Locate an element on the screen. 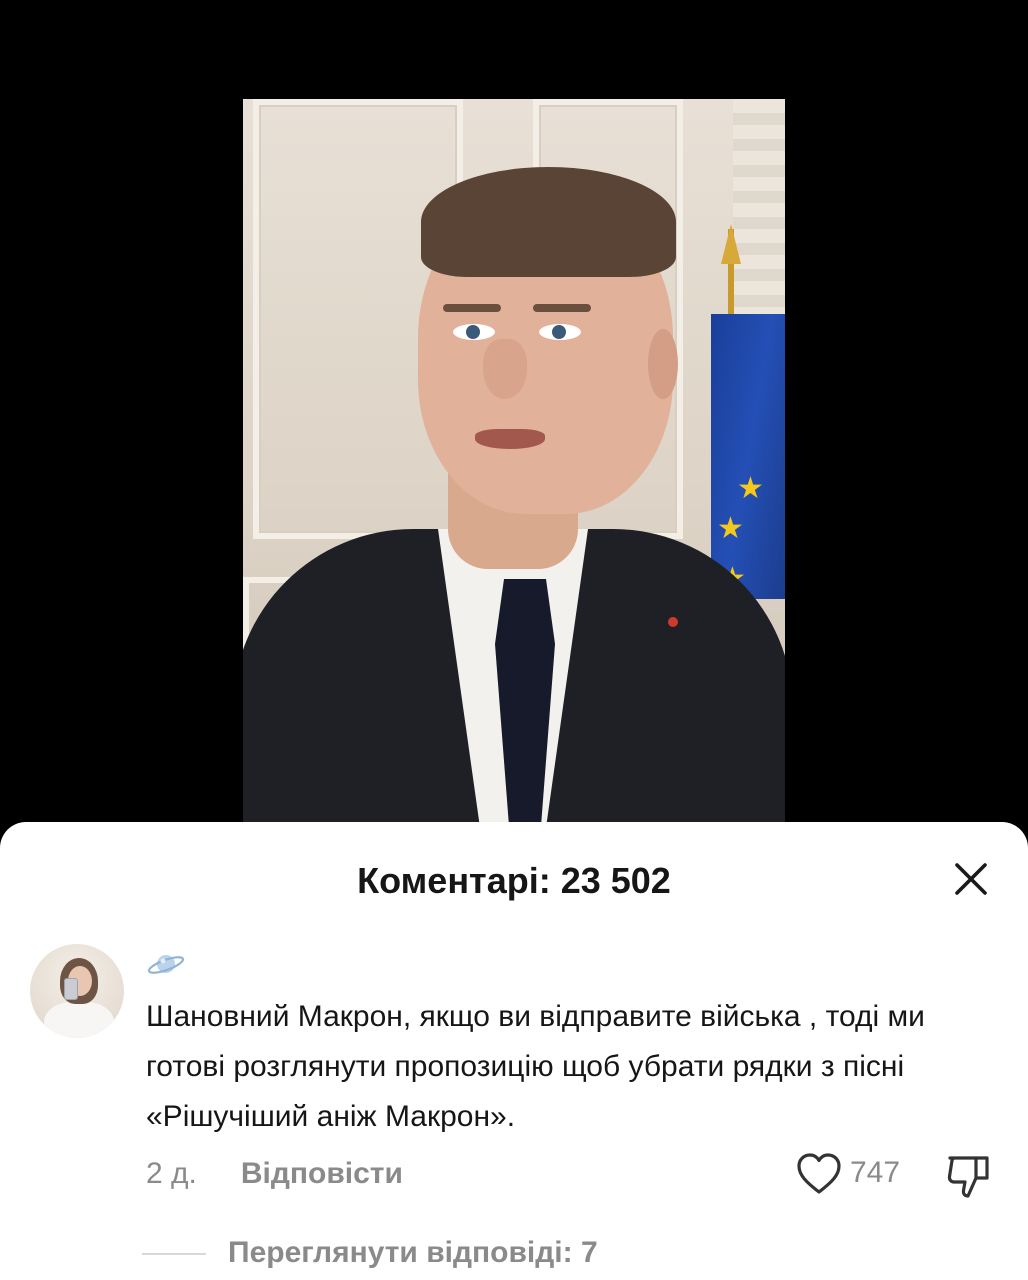 This screenshot has height=1280, width=1028. lapel-pin is located at coordinates (673, 622).